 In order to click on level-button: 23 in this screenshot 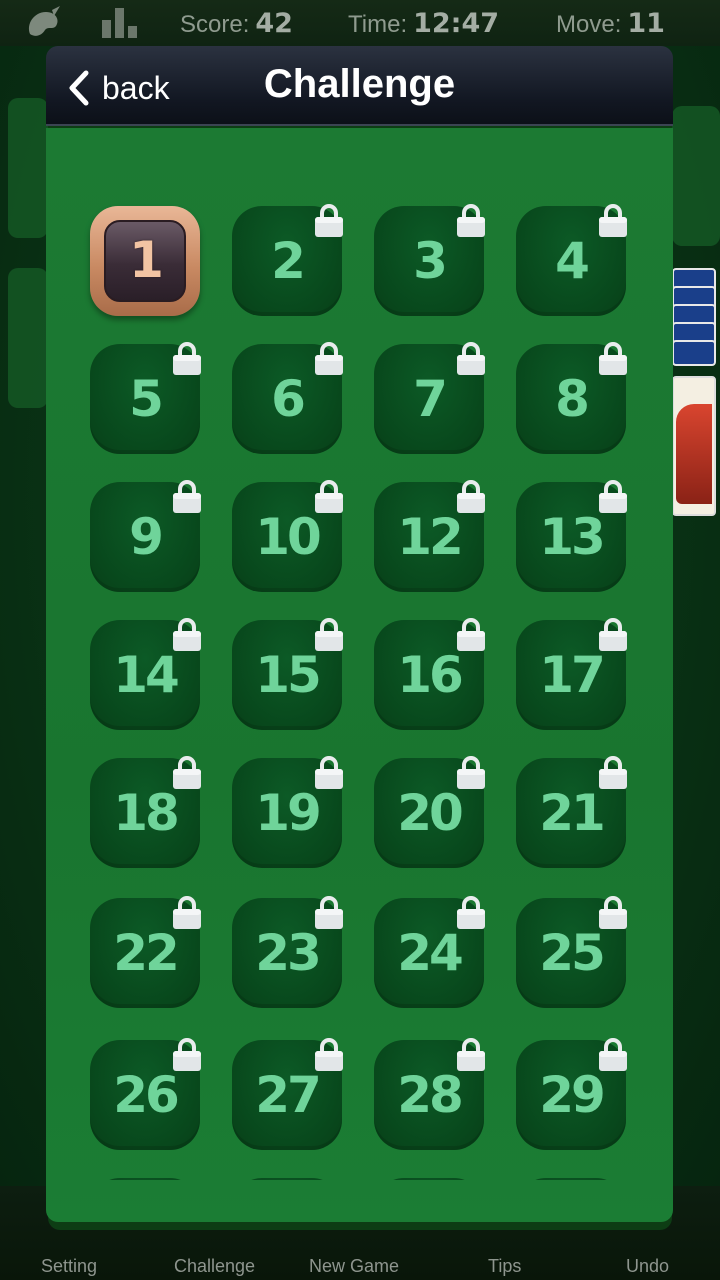, I will do `click(287, 952)`.